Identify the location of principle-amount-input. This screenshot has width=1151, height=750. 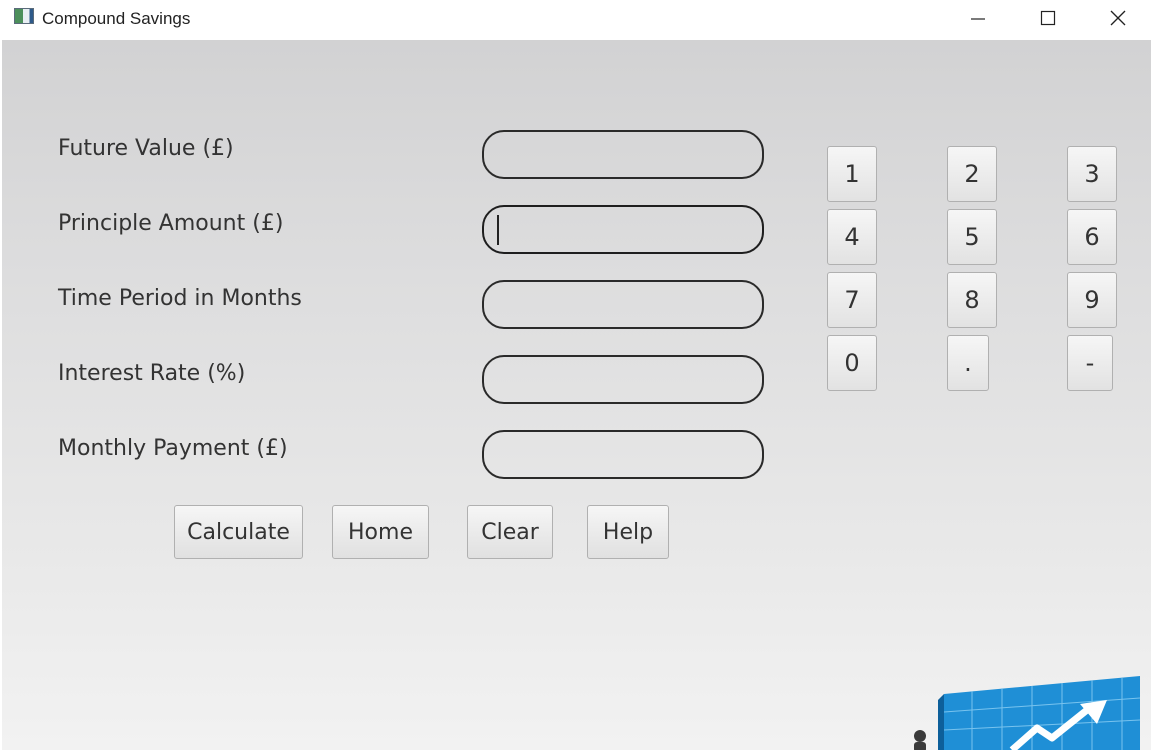
(623, 229).